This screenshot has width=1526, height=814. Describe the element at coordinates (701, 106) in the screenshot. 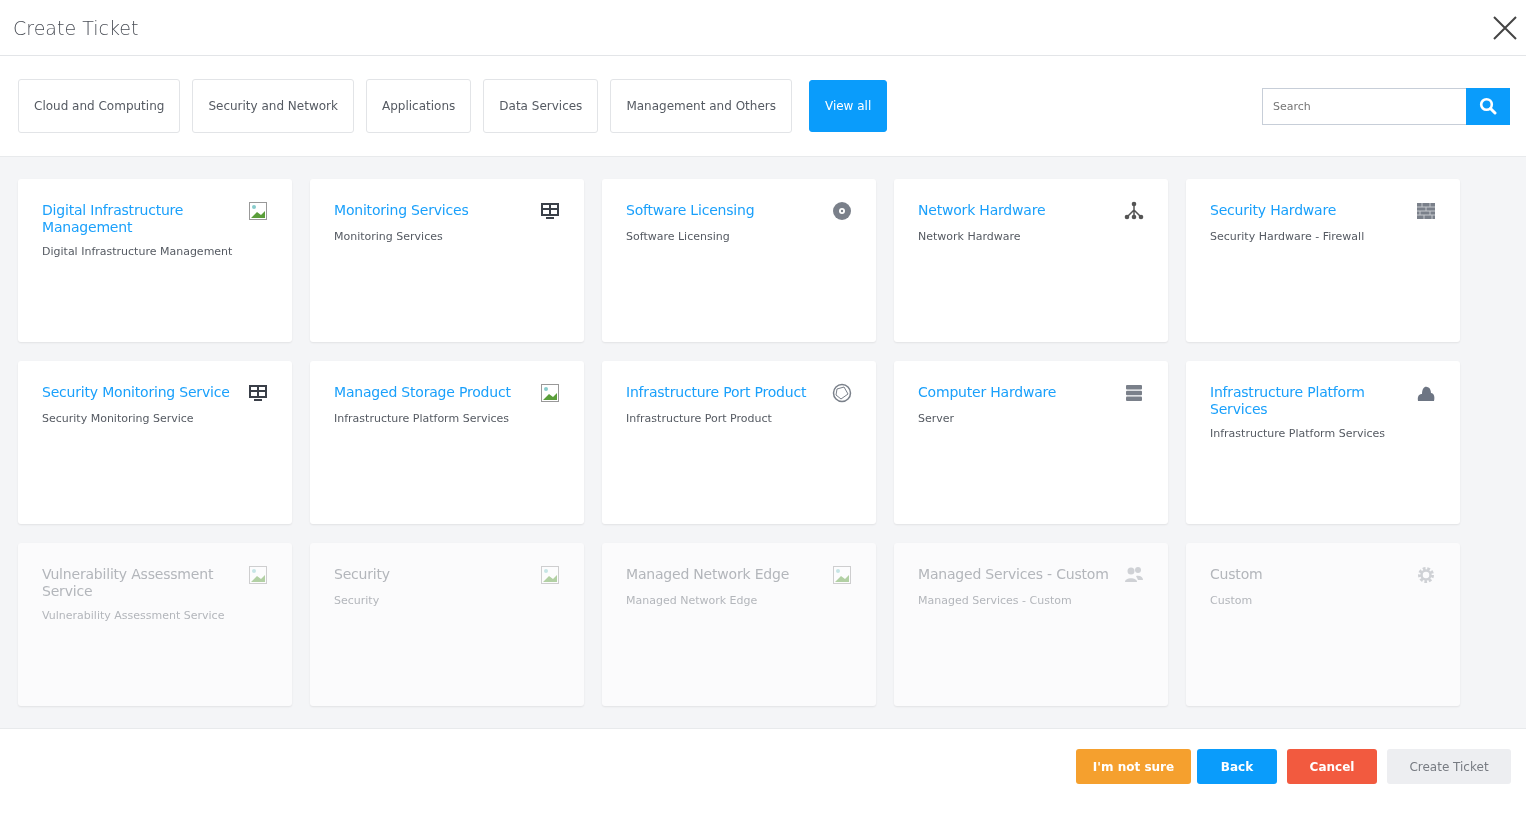

I see `category-tab: Management and Others` at that location.